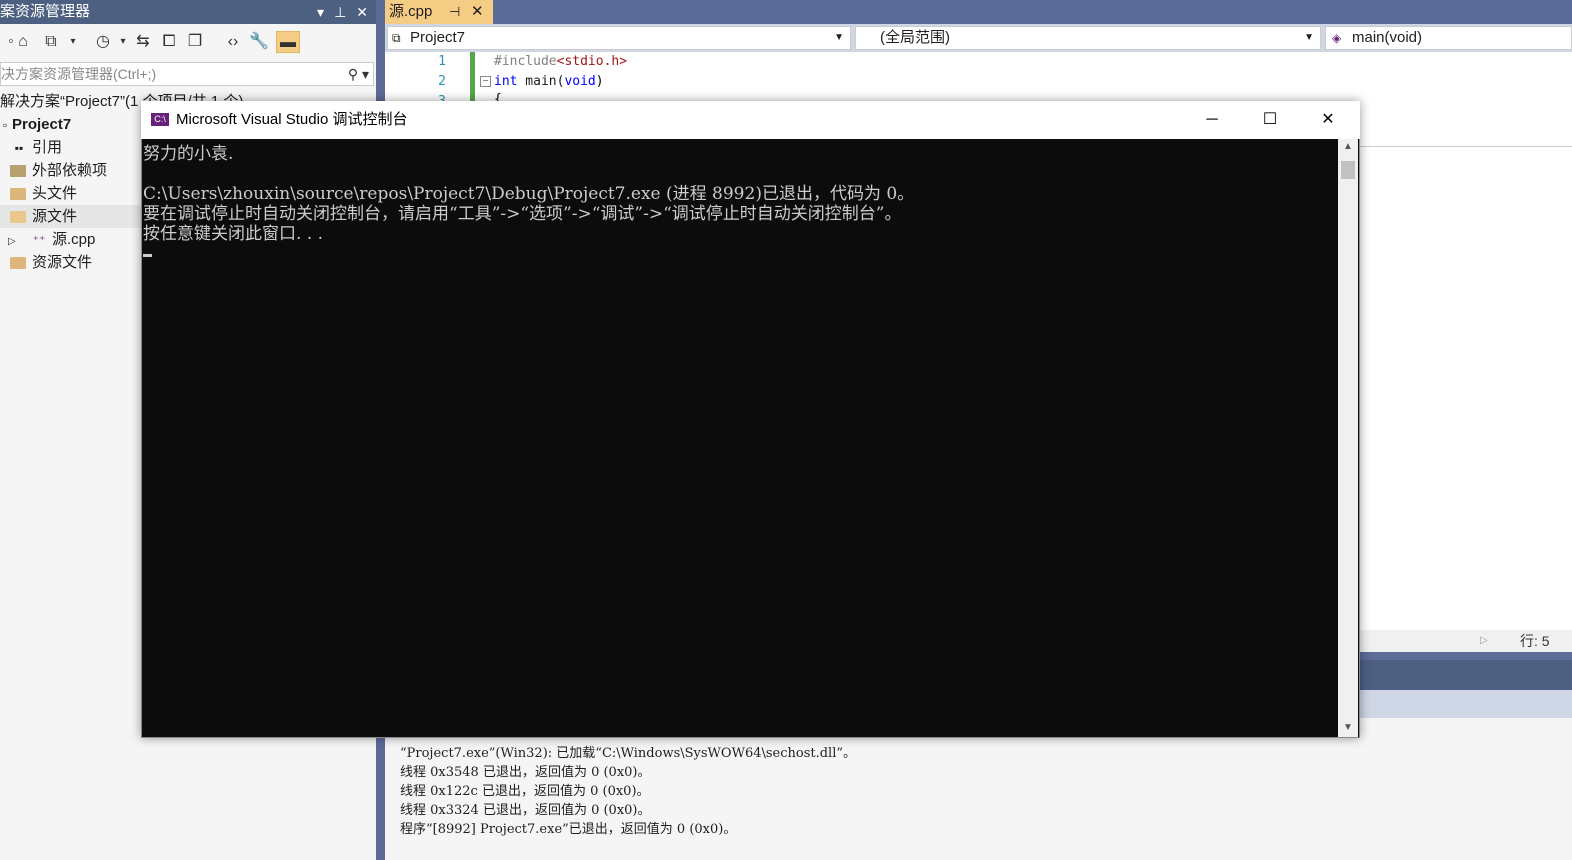  Describe the element at coordinates (19, 148) in the screenshot. I see `references-icon: ▪▪` at that location.